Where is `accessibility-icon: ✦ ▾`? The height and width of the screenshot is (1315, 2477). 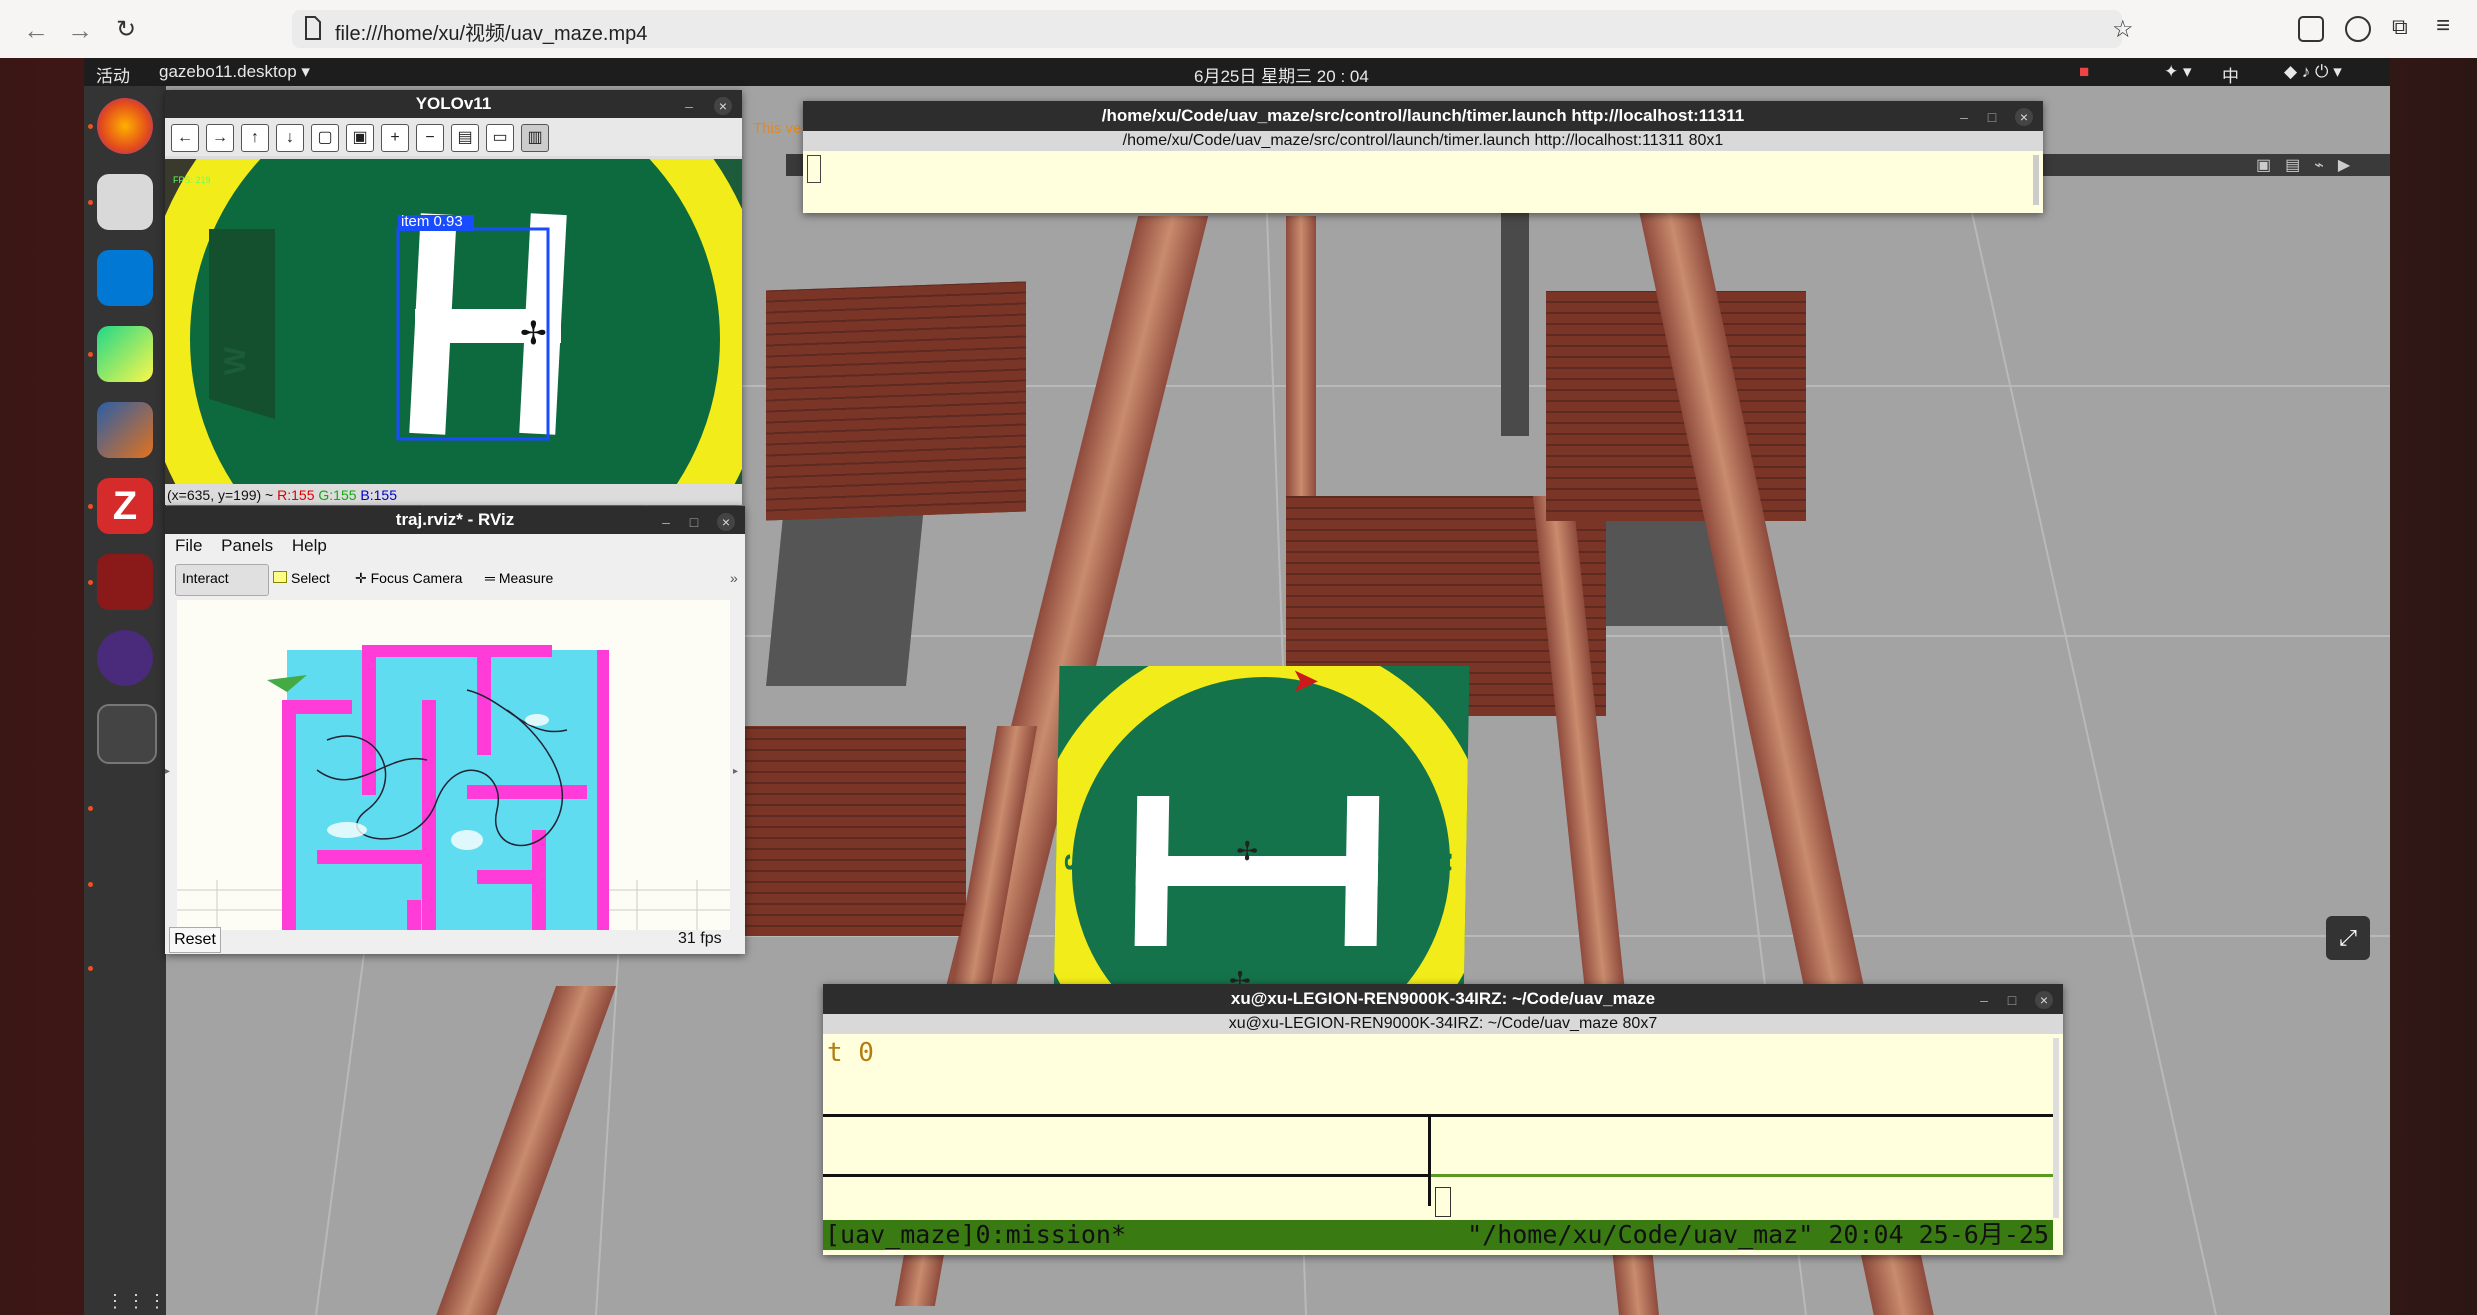 accessibility-icon: ✦ ▾ is located at coordinates (2178, 72).